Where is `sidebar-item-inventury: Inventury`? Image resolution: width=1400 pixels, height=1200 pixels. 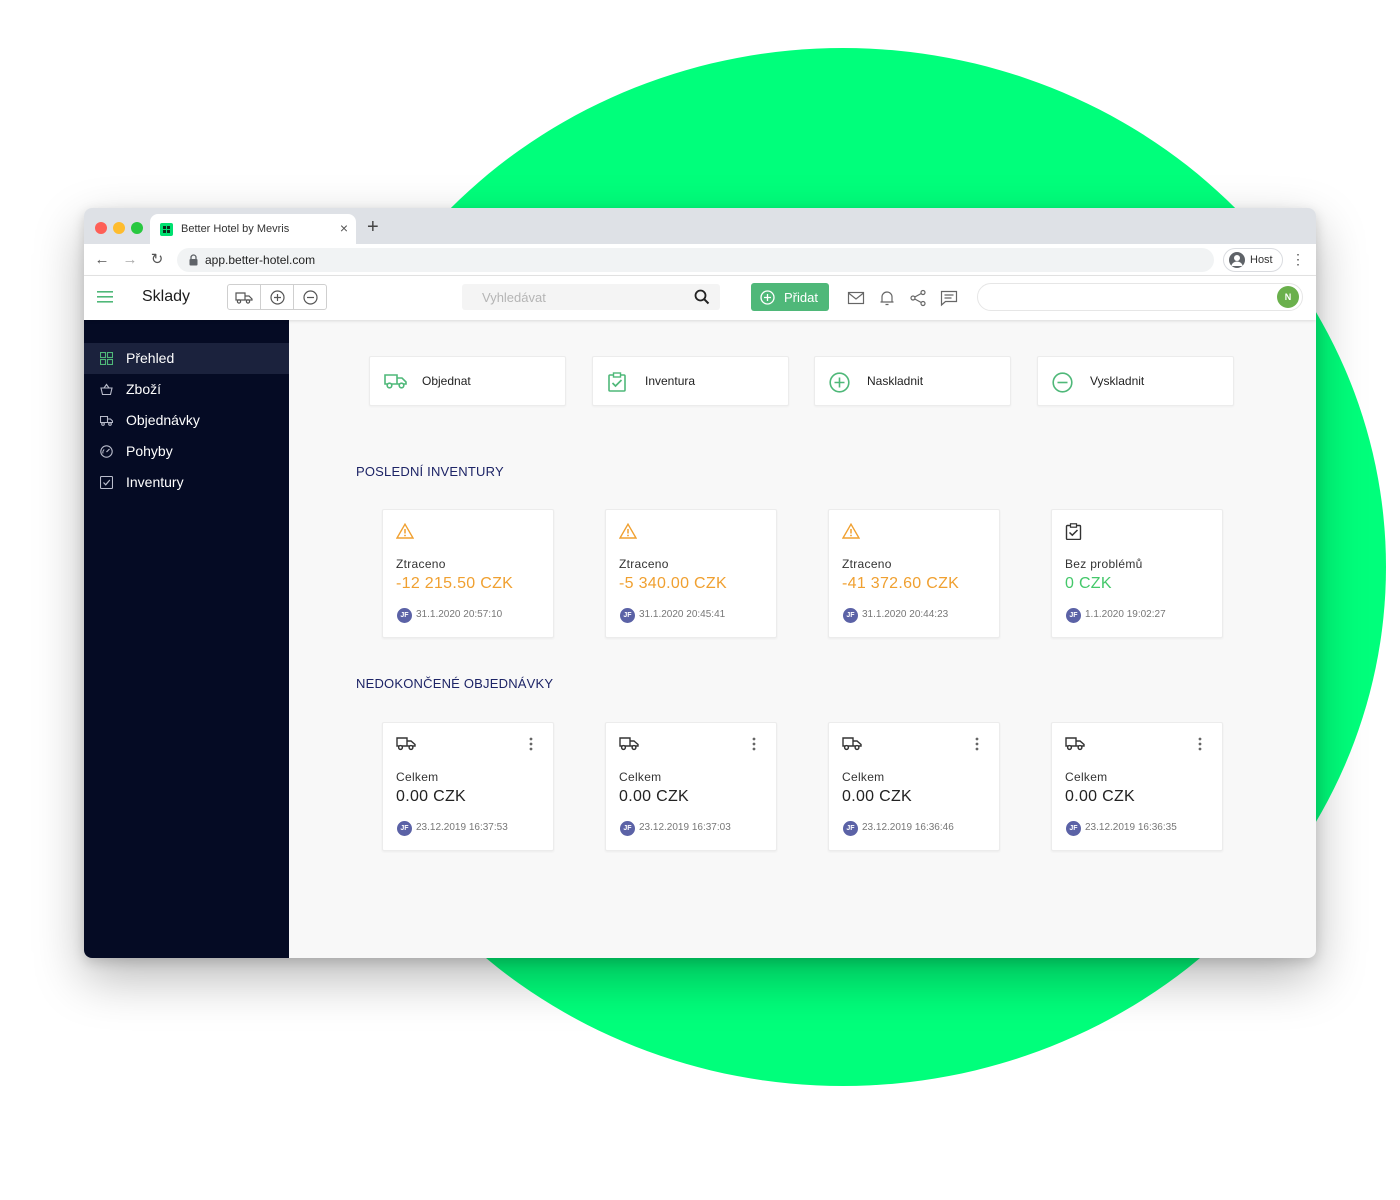 sidebar-item-inventury: Inventury is located at coordinates (186, 482).